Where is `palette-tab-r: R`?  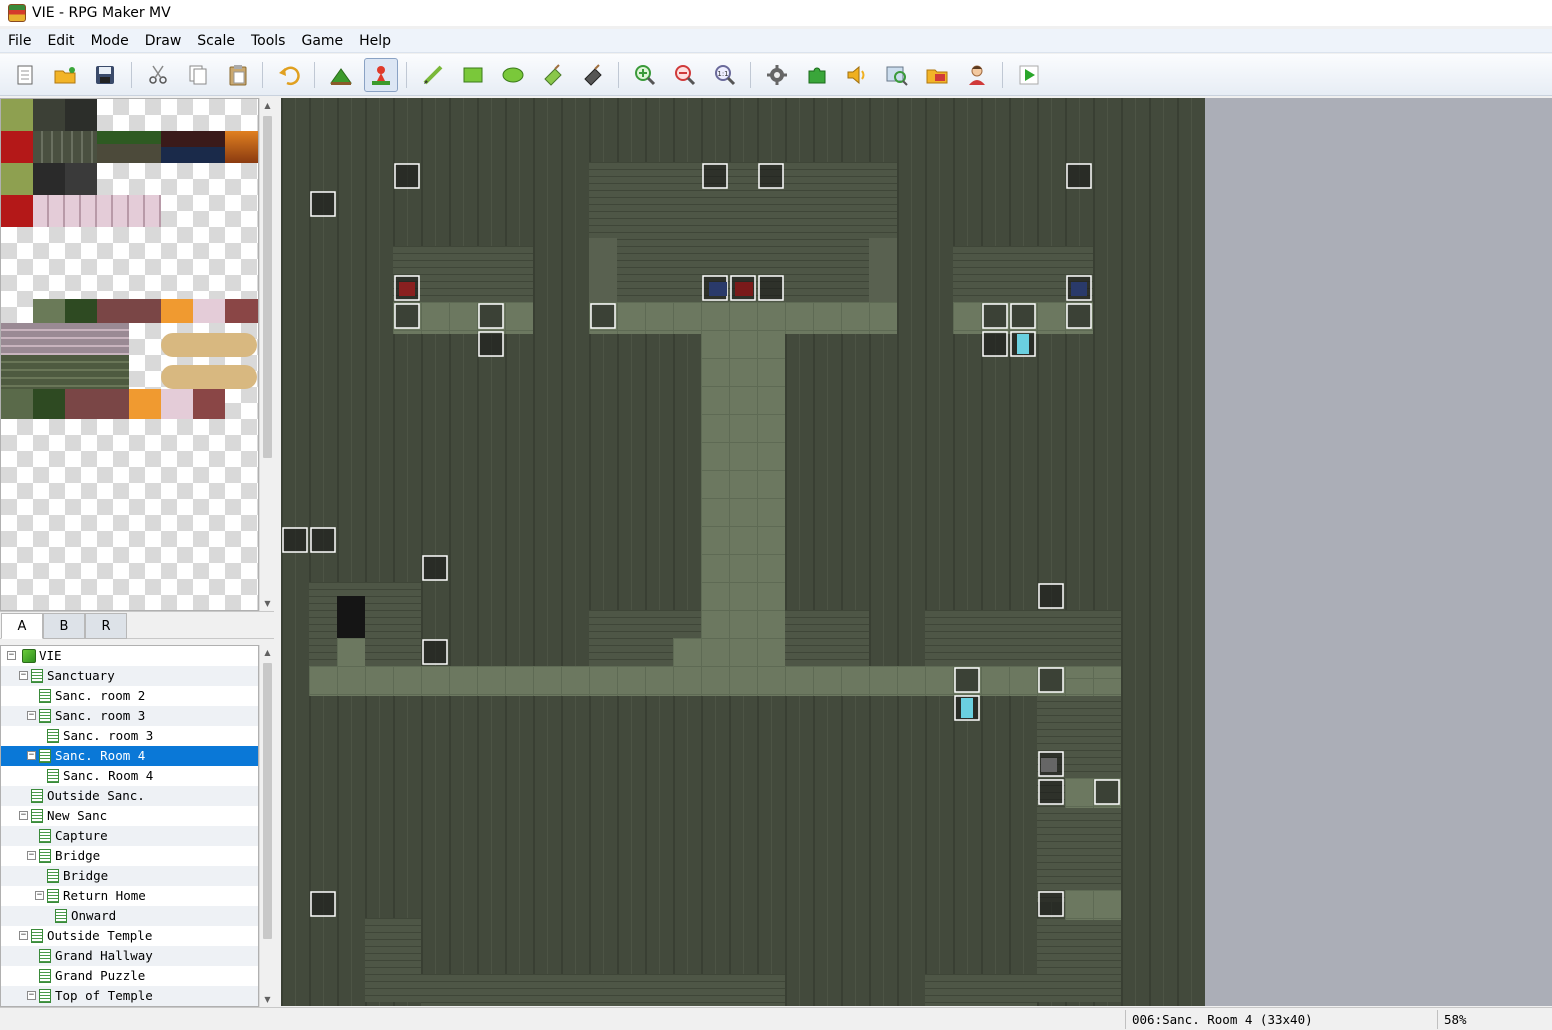 palette-tab-r: R is located at coordinates (106, 626).